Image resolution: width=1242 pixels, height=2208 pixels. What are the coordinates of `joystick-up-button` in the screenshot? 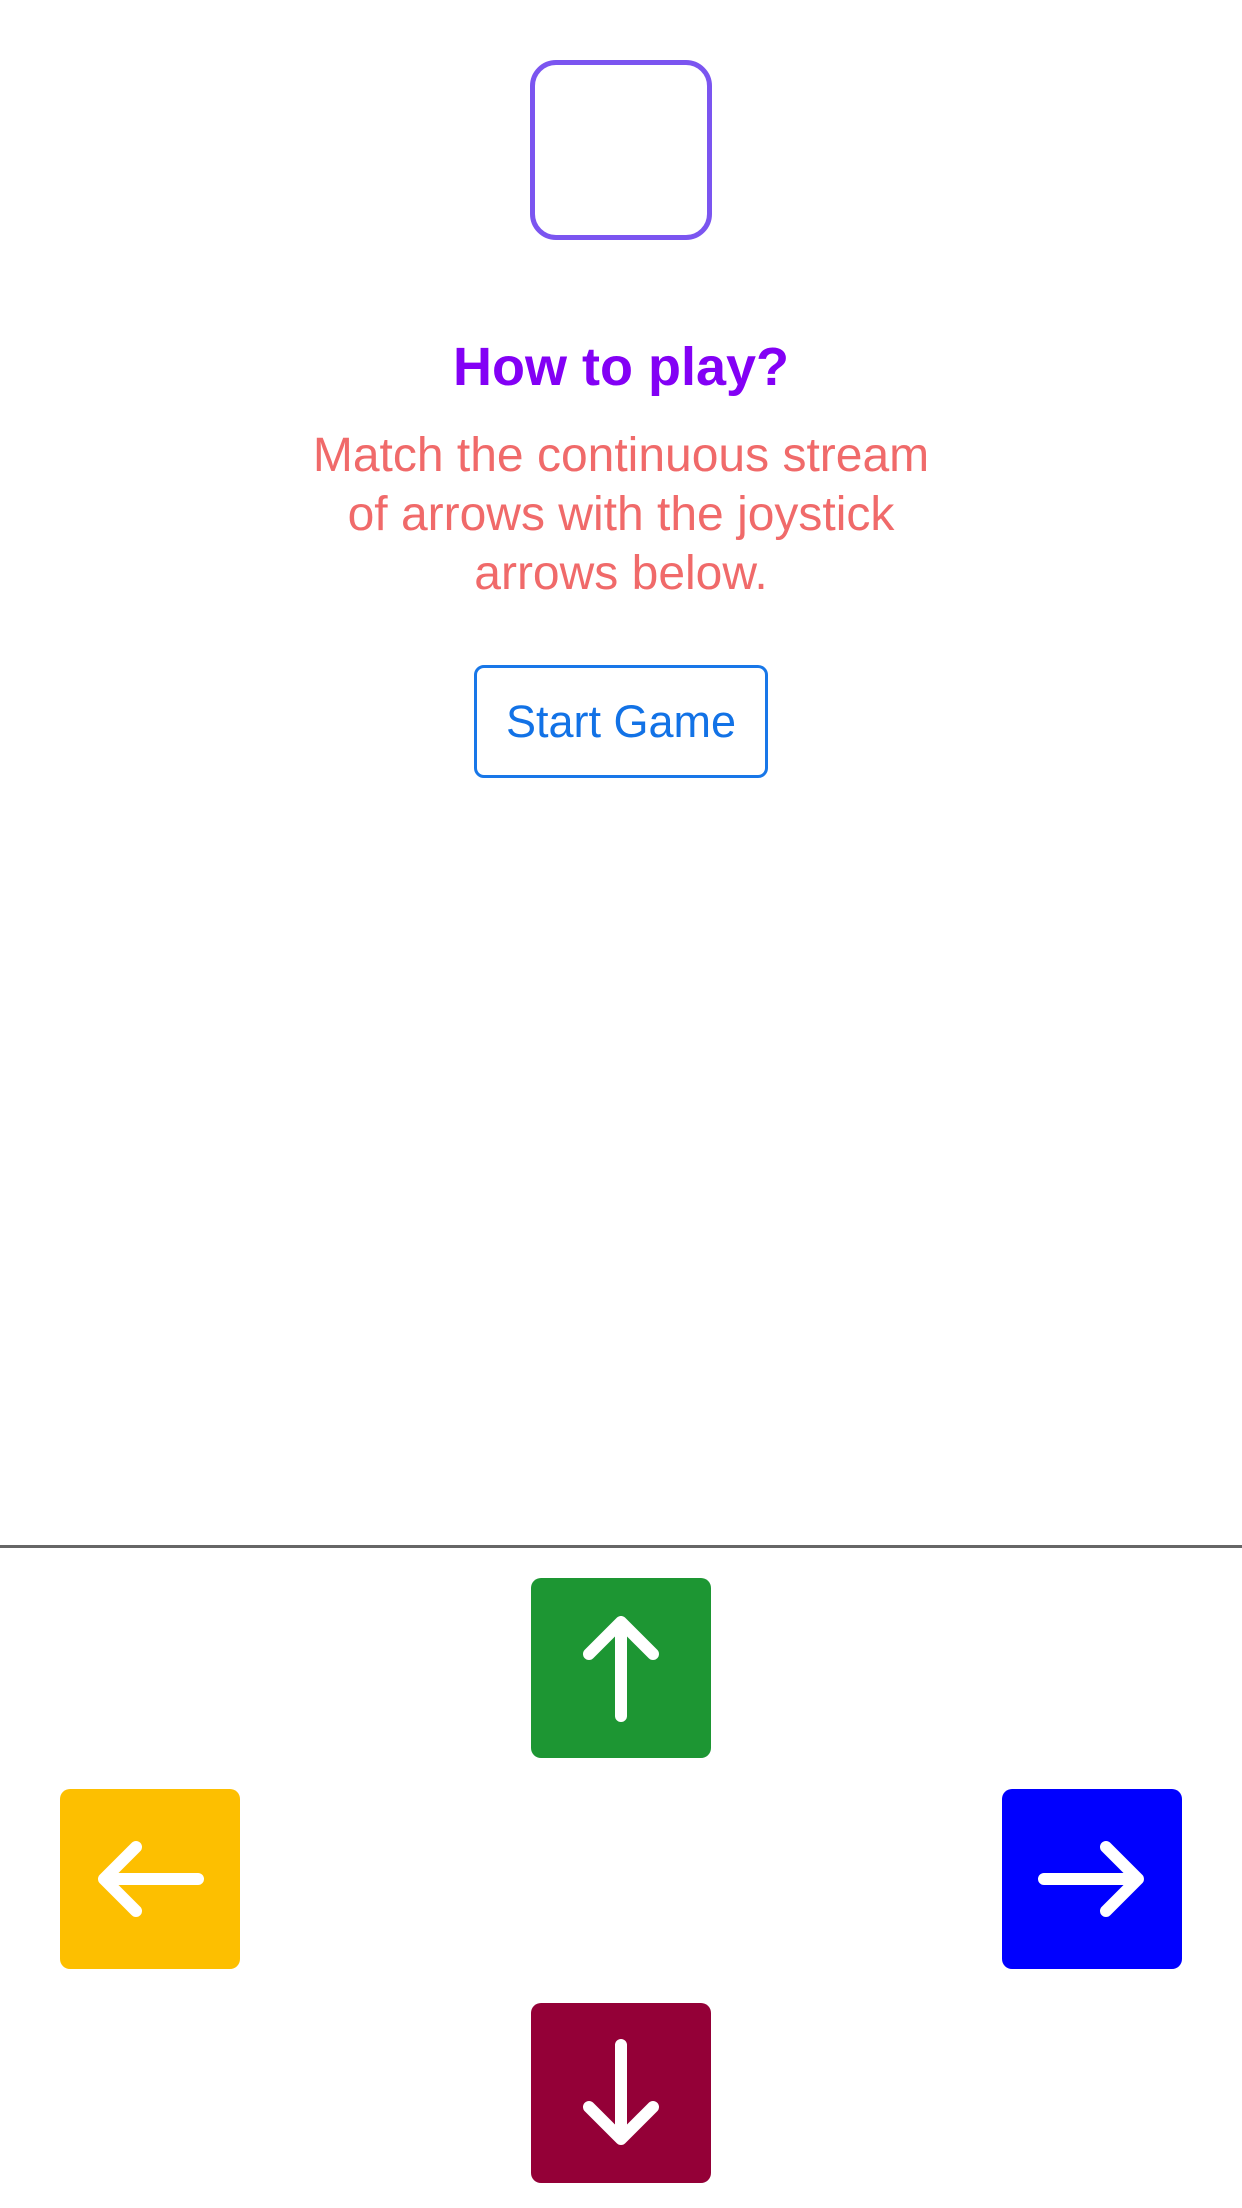 It's located at (621, 1668).